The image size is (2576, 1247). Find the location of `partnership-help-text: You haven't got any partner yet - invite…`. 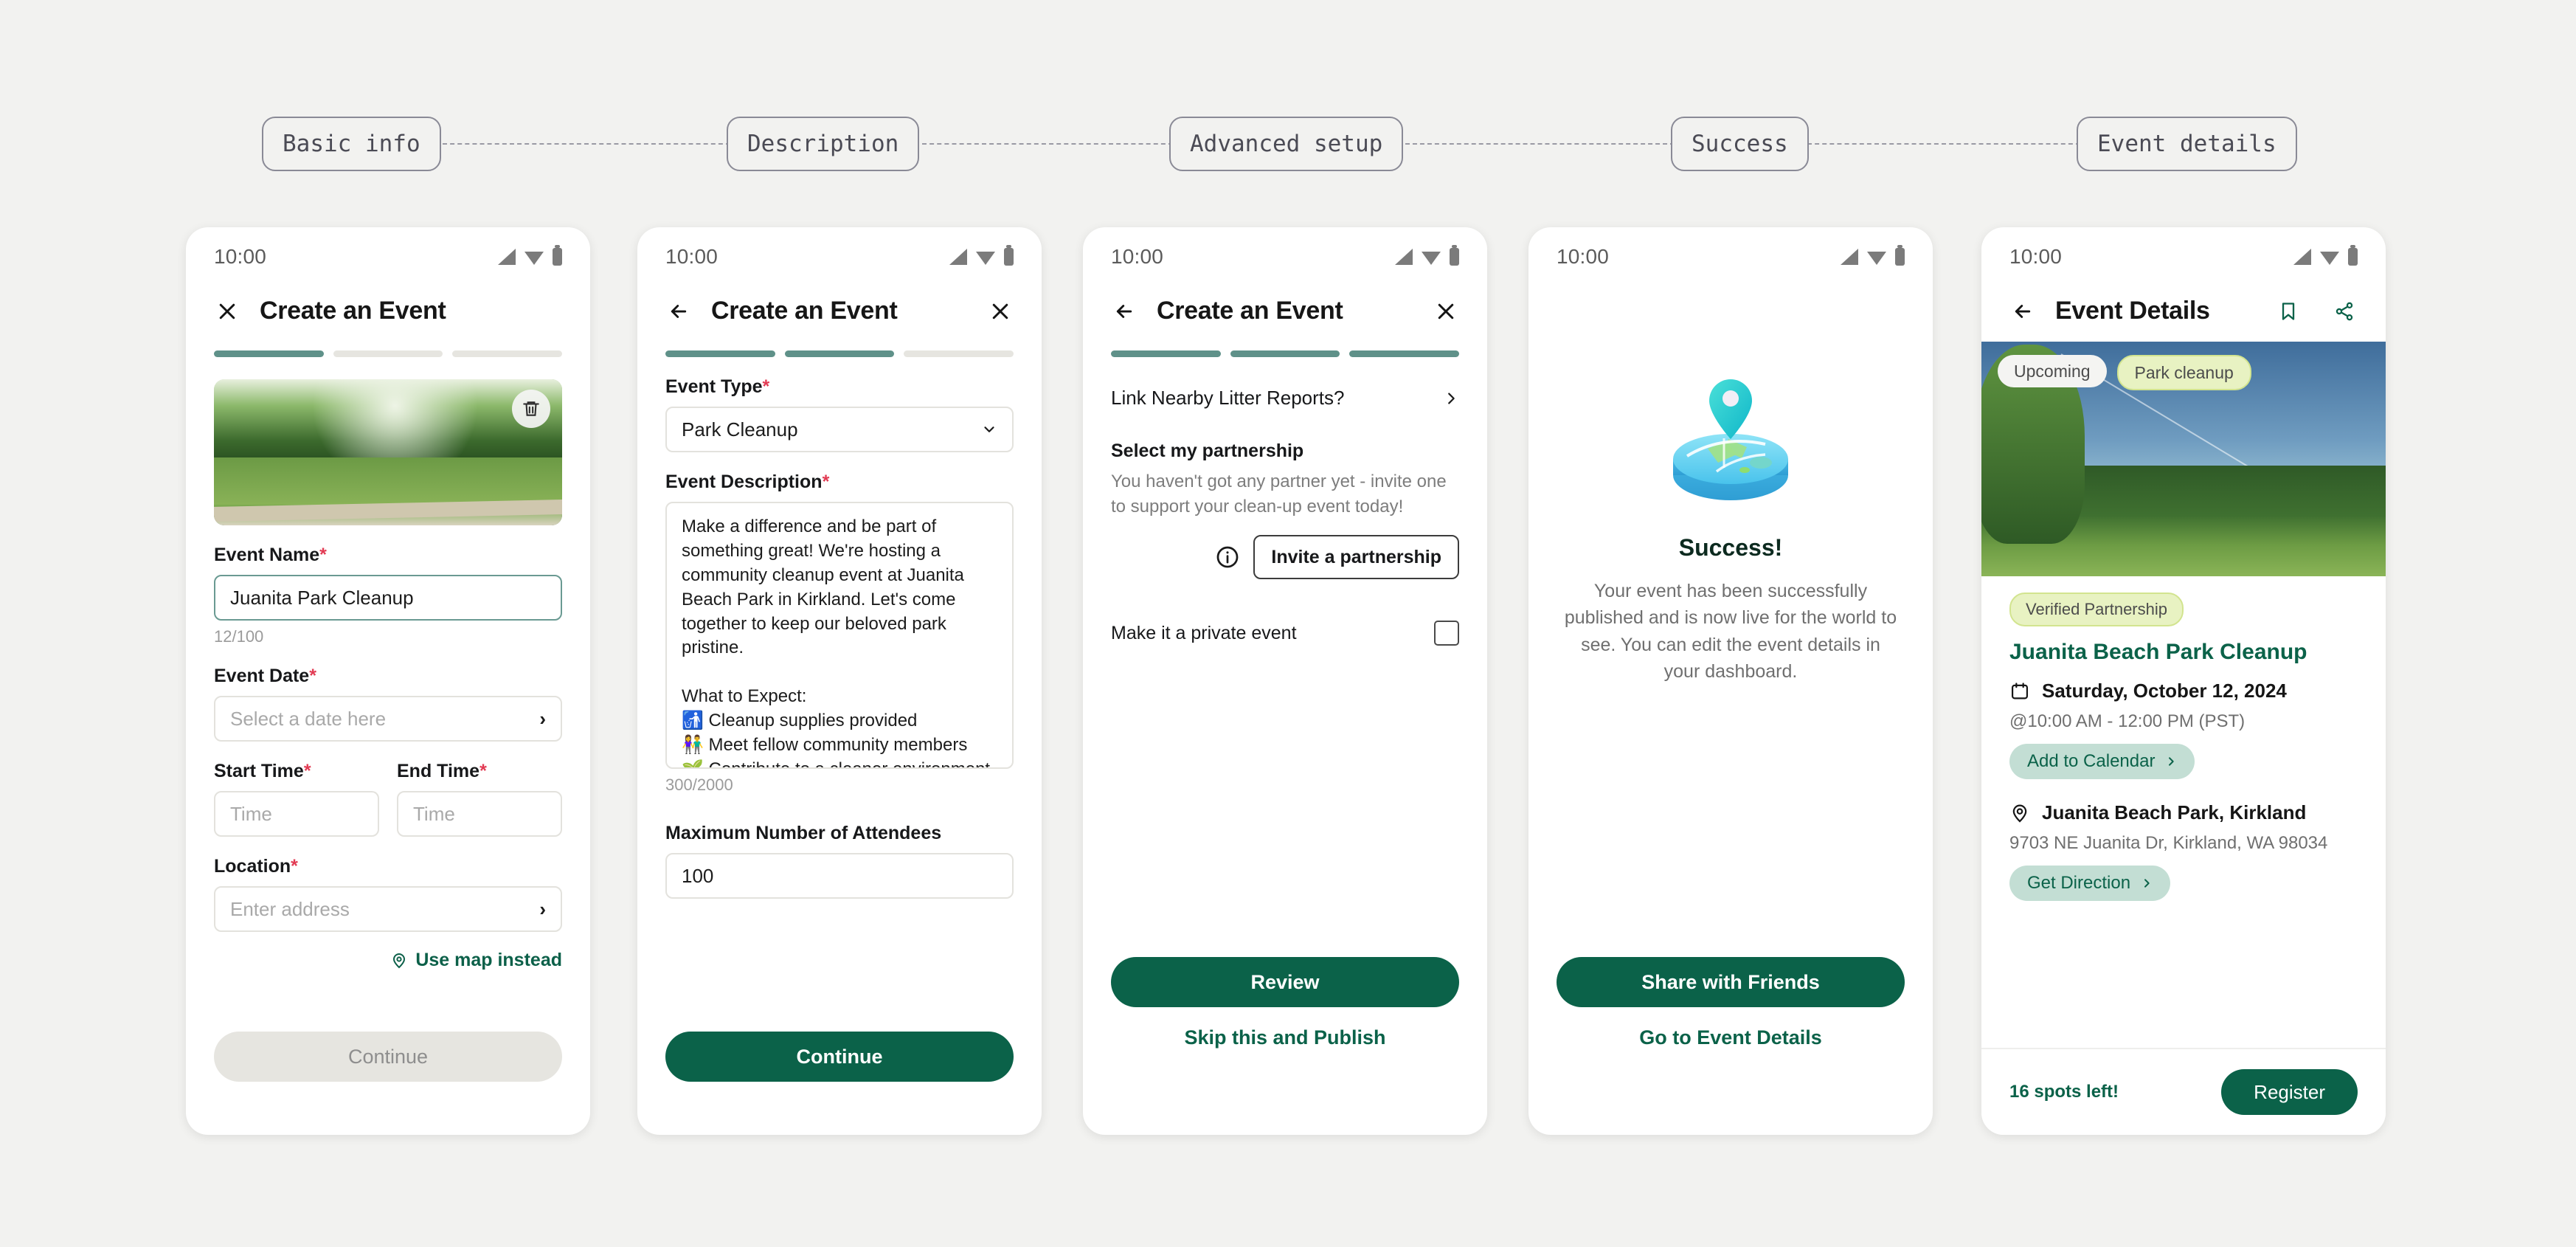

partnership-help-text: You haven't got any partner yet - invite… is located at coordinates (1279, 494).